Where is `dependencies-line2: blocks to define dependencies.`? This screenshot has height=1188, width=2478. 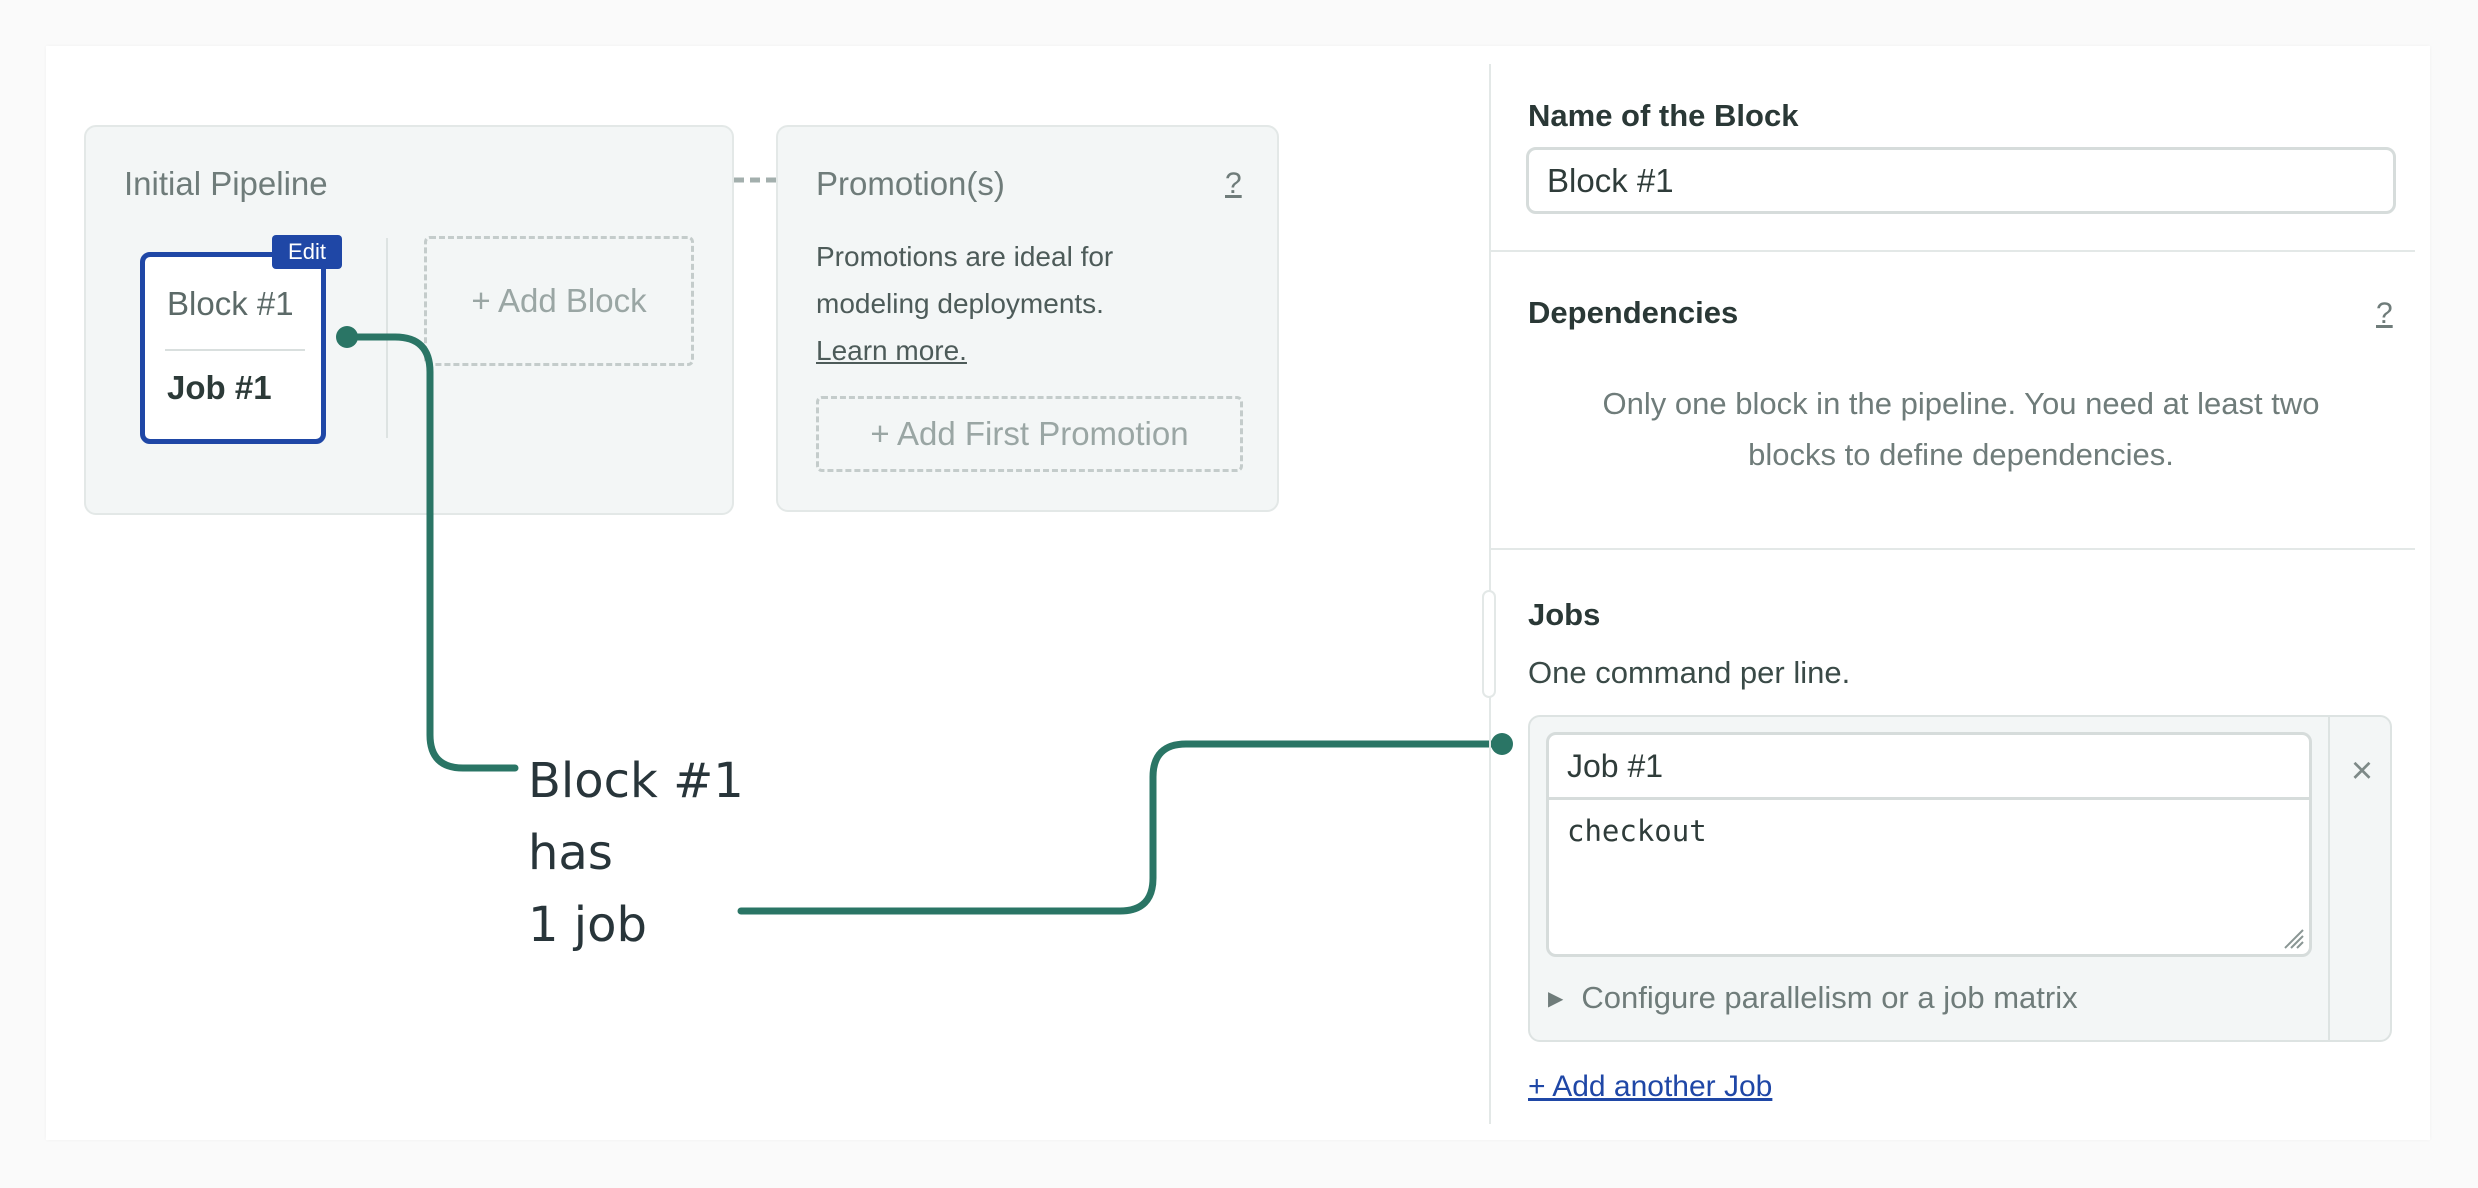
dependencies-line2: blocks to define dependencies. is located at coordinates (1961, 454).